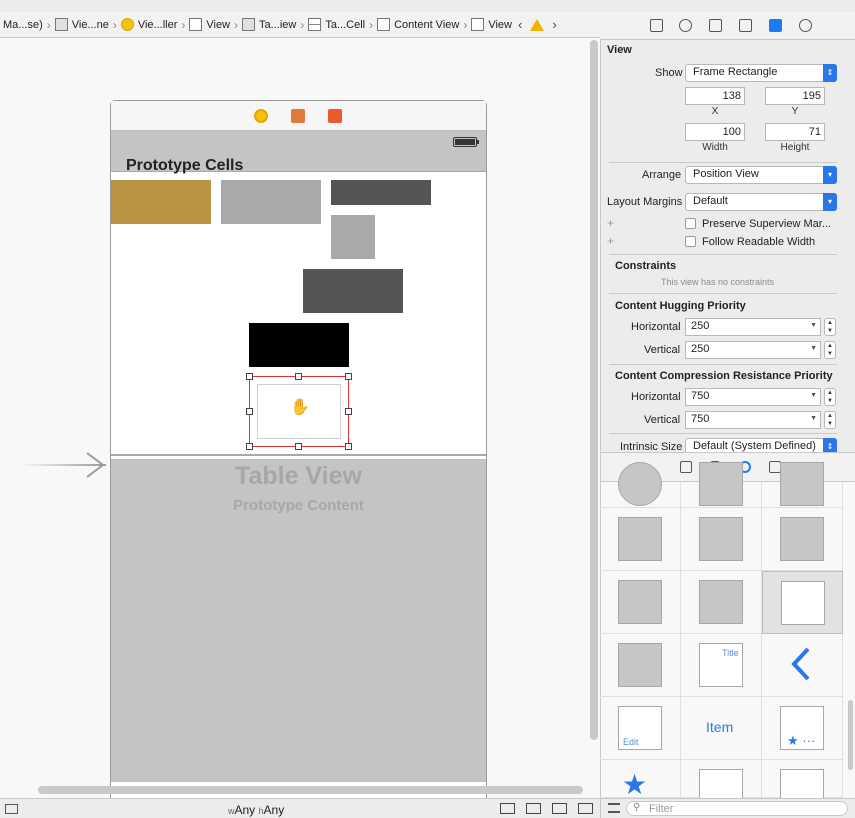  What do you see at coordinates (585, 808) in the screenshot?
I see `resolve-issues-icon` at bounding box center [585, 808].